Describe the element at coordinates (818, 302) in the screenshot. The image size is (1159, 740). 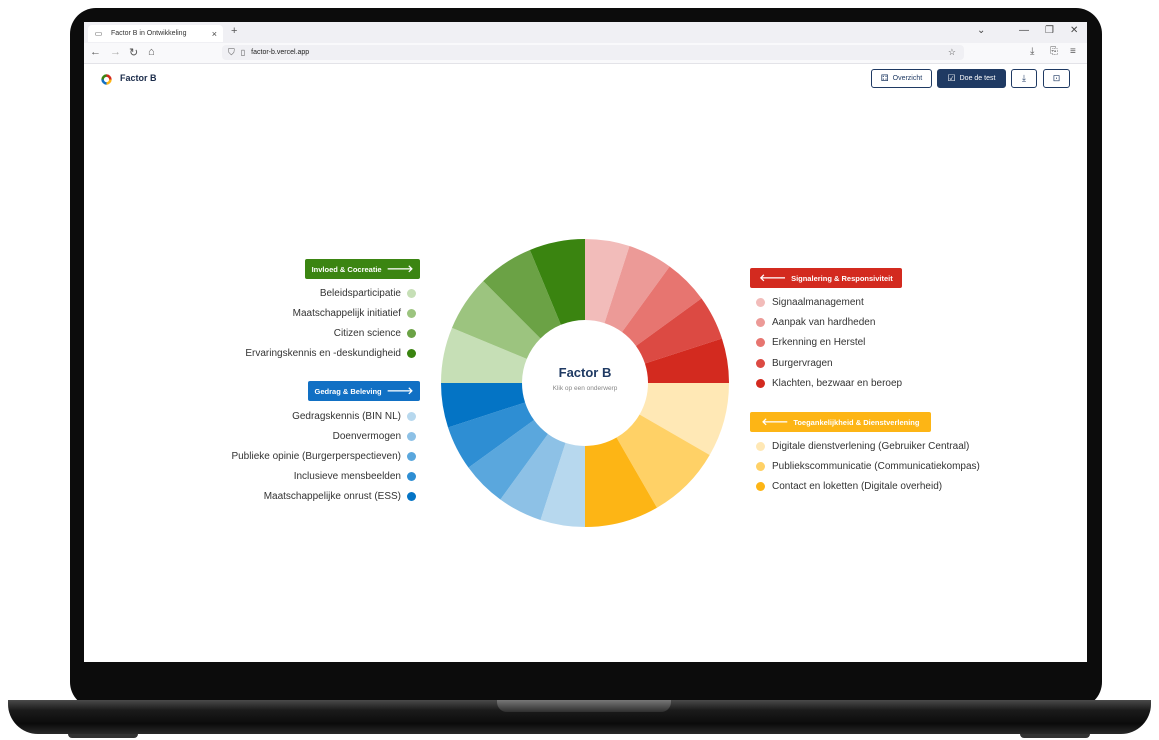
I see `legend-label: Signaalmanagement` at that location.